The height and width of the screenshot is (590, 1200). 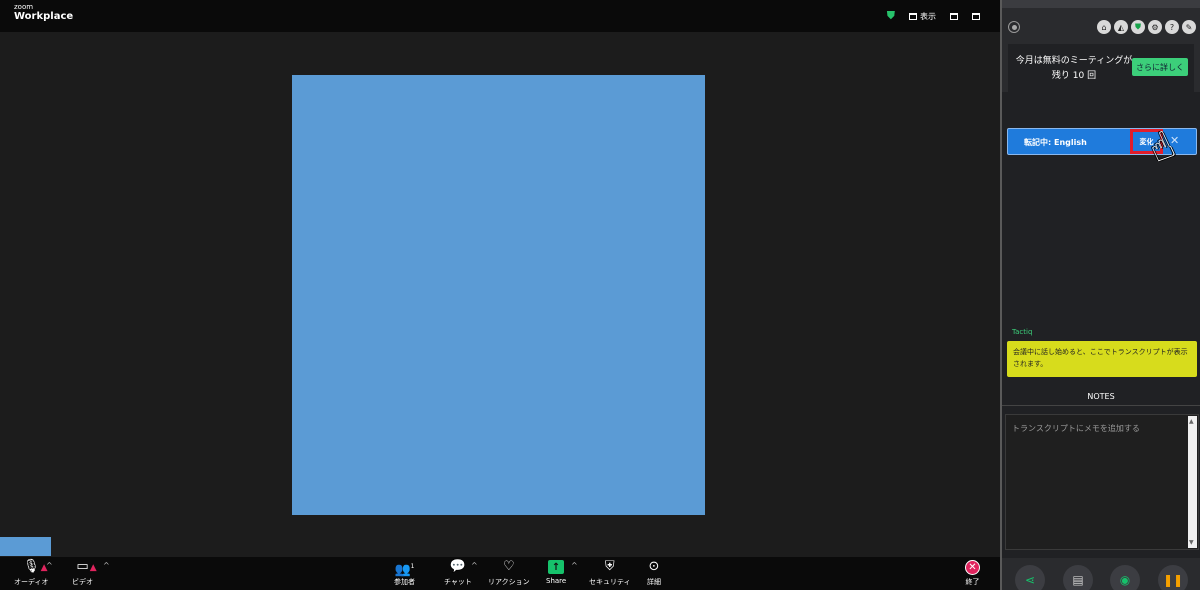 I want to click on end-meeting-button: ✕ 終了, so click(x=972, y=573).